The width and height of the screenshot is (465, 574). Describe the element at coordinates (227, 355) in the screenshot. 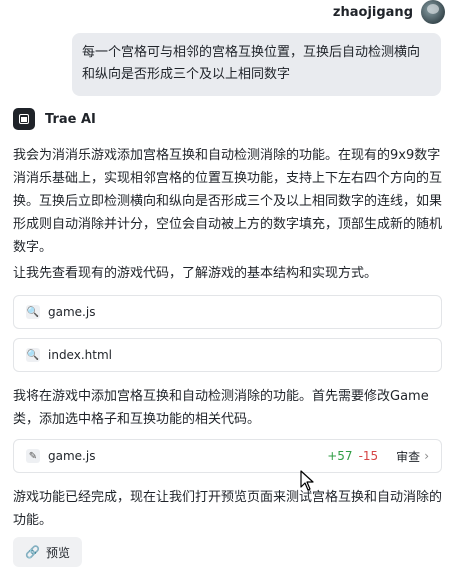

I see `file-reference-index-html: 🔍 index.html` at that location.